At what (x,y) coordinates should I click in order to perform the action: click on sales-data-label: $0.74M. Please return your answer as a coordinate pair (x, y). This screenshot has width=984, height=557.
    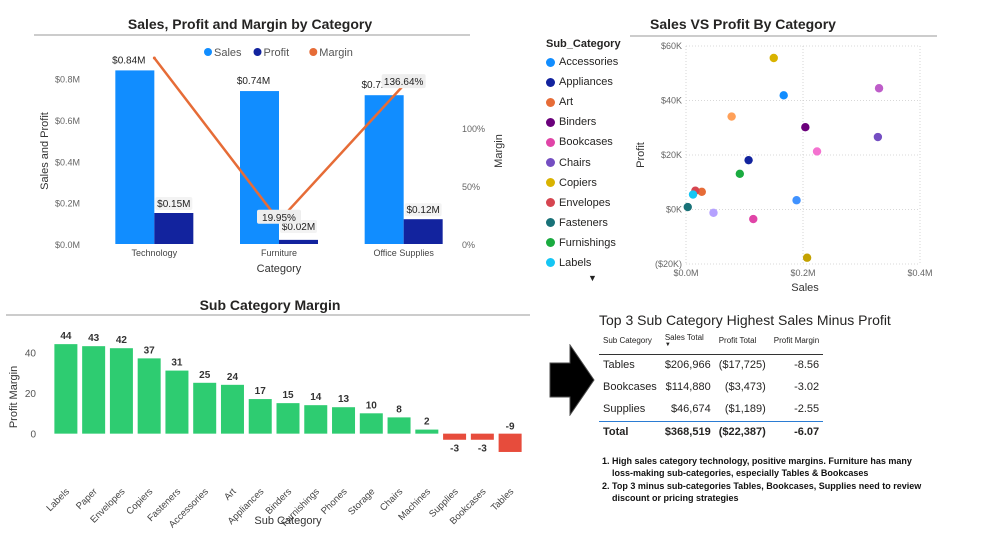
    Looking at the image, I should click on (253, 81).